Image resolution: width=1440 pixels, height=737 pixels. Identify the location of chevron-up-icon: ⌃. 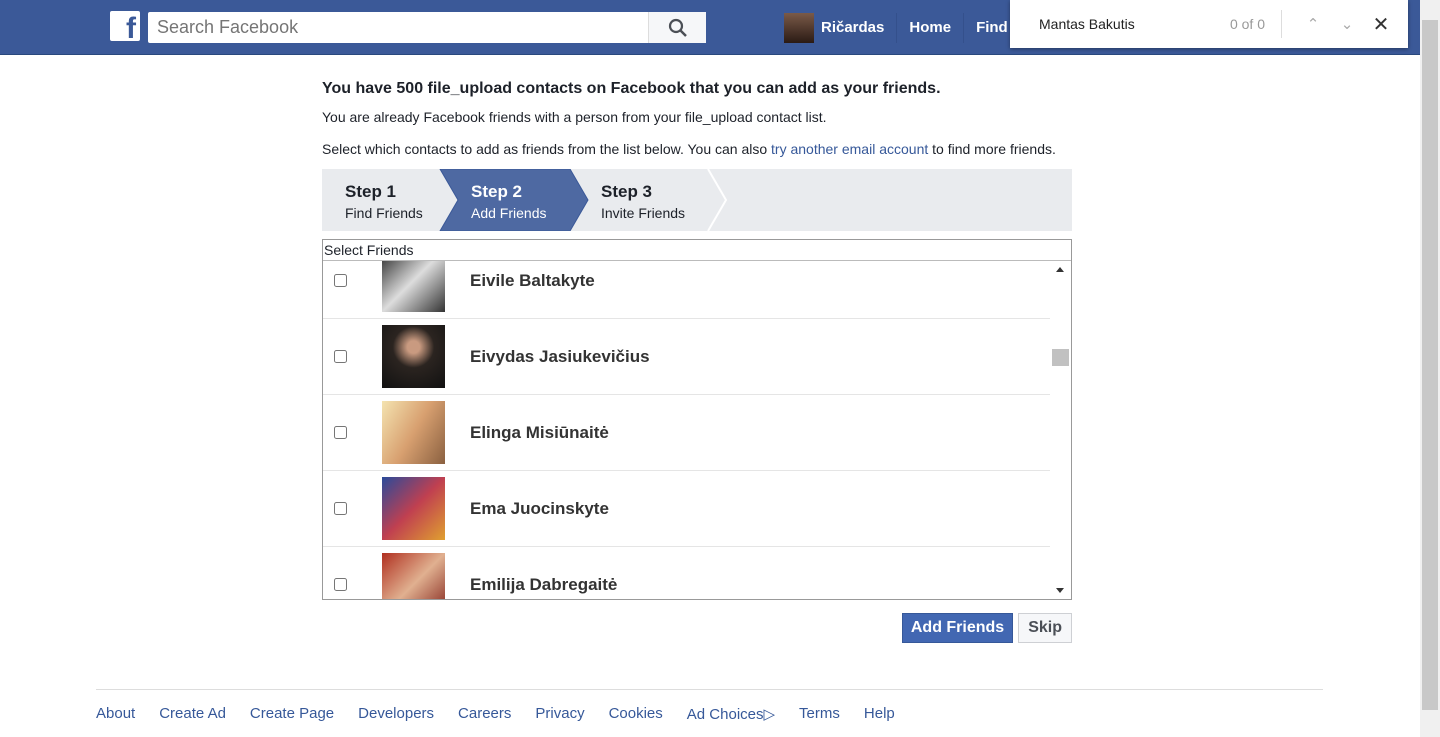
(1313, 24).